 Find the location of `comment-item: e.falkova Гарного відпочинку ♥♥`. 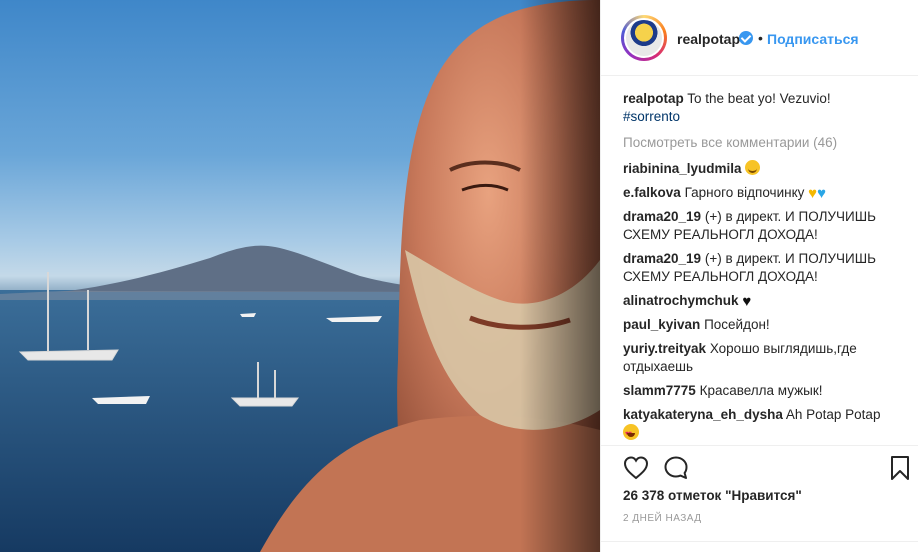

comment-item: e.falkova Гарного відпочинку ♥♥ is located at coordinates (765, 193).